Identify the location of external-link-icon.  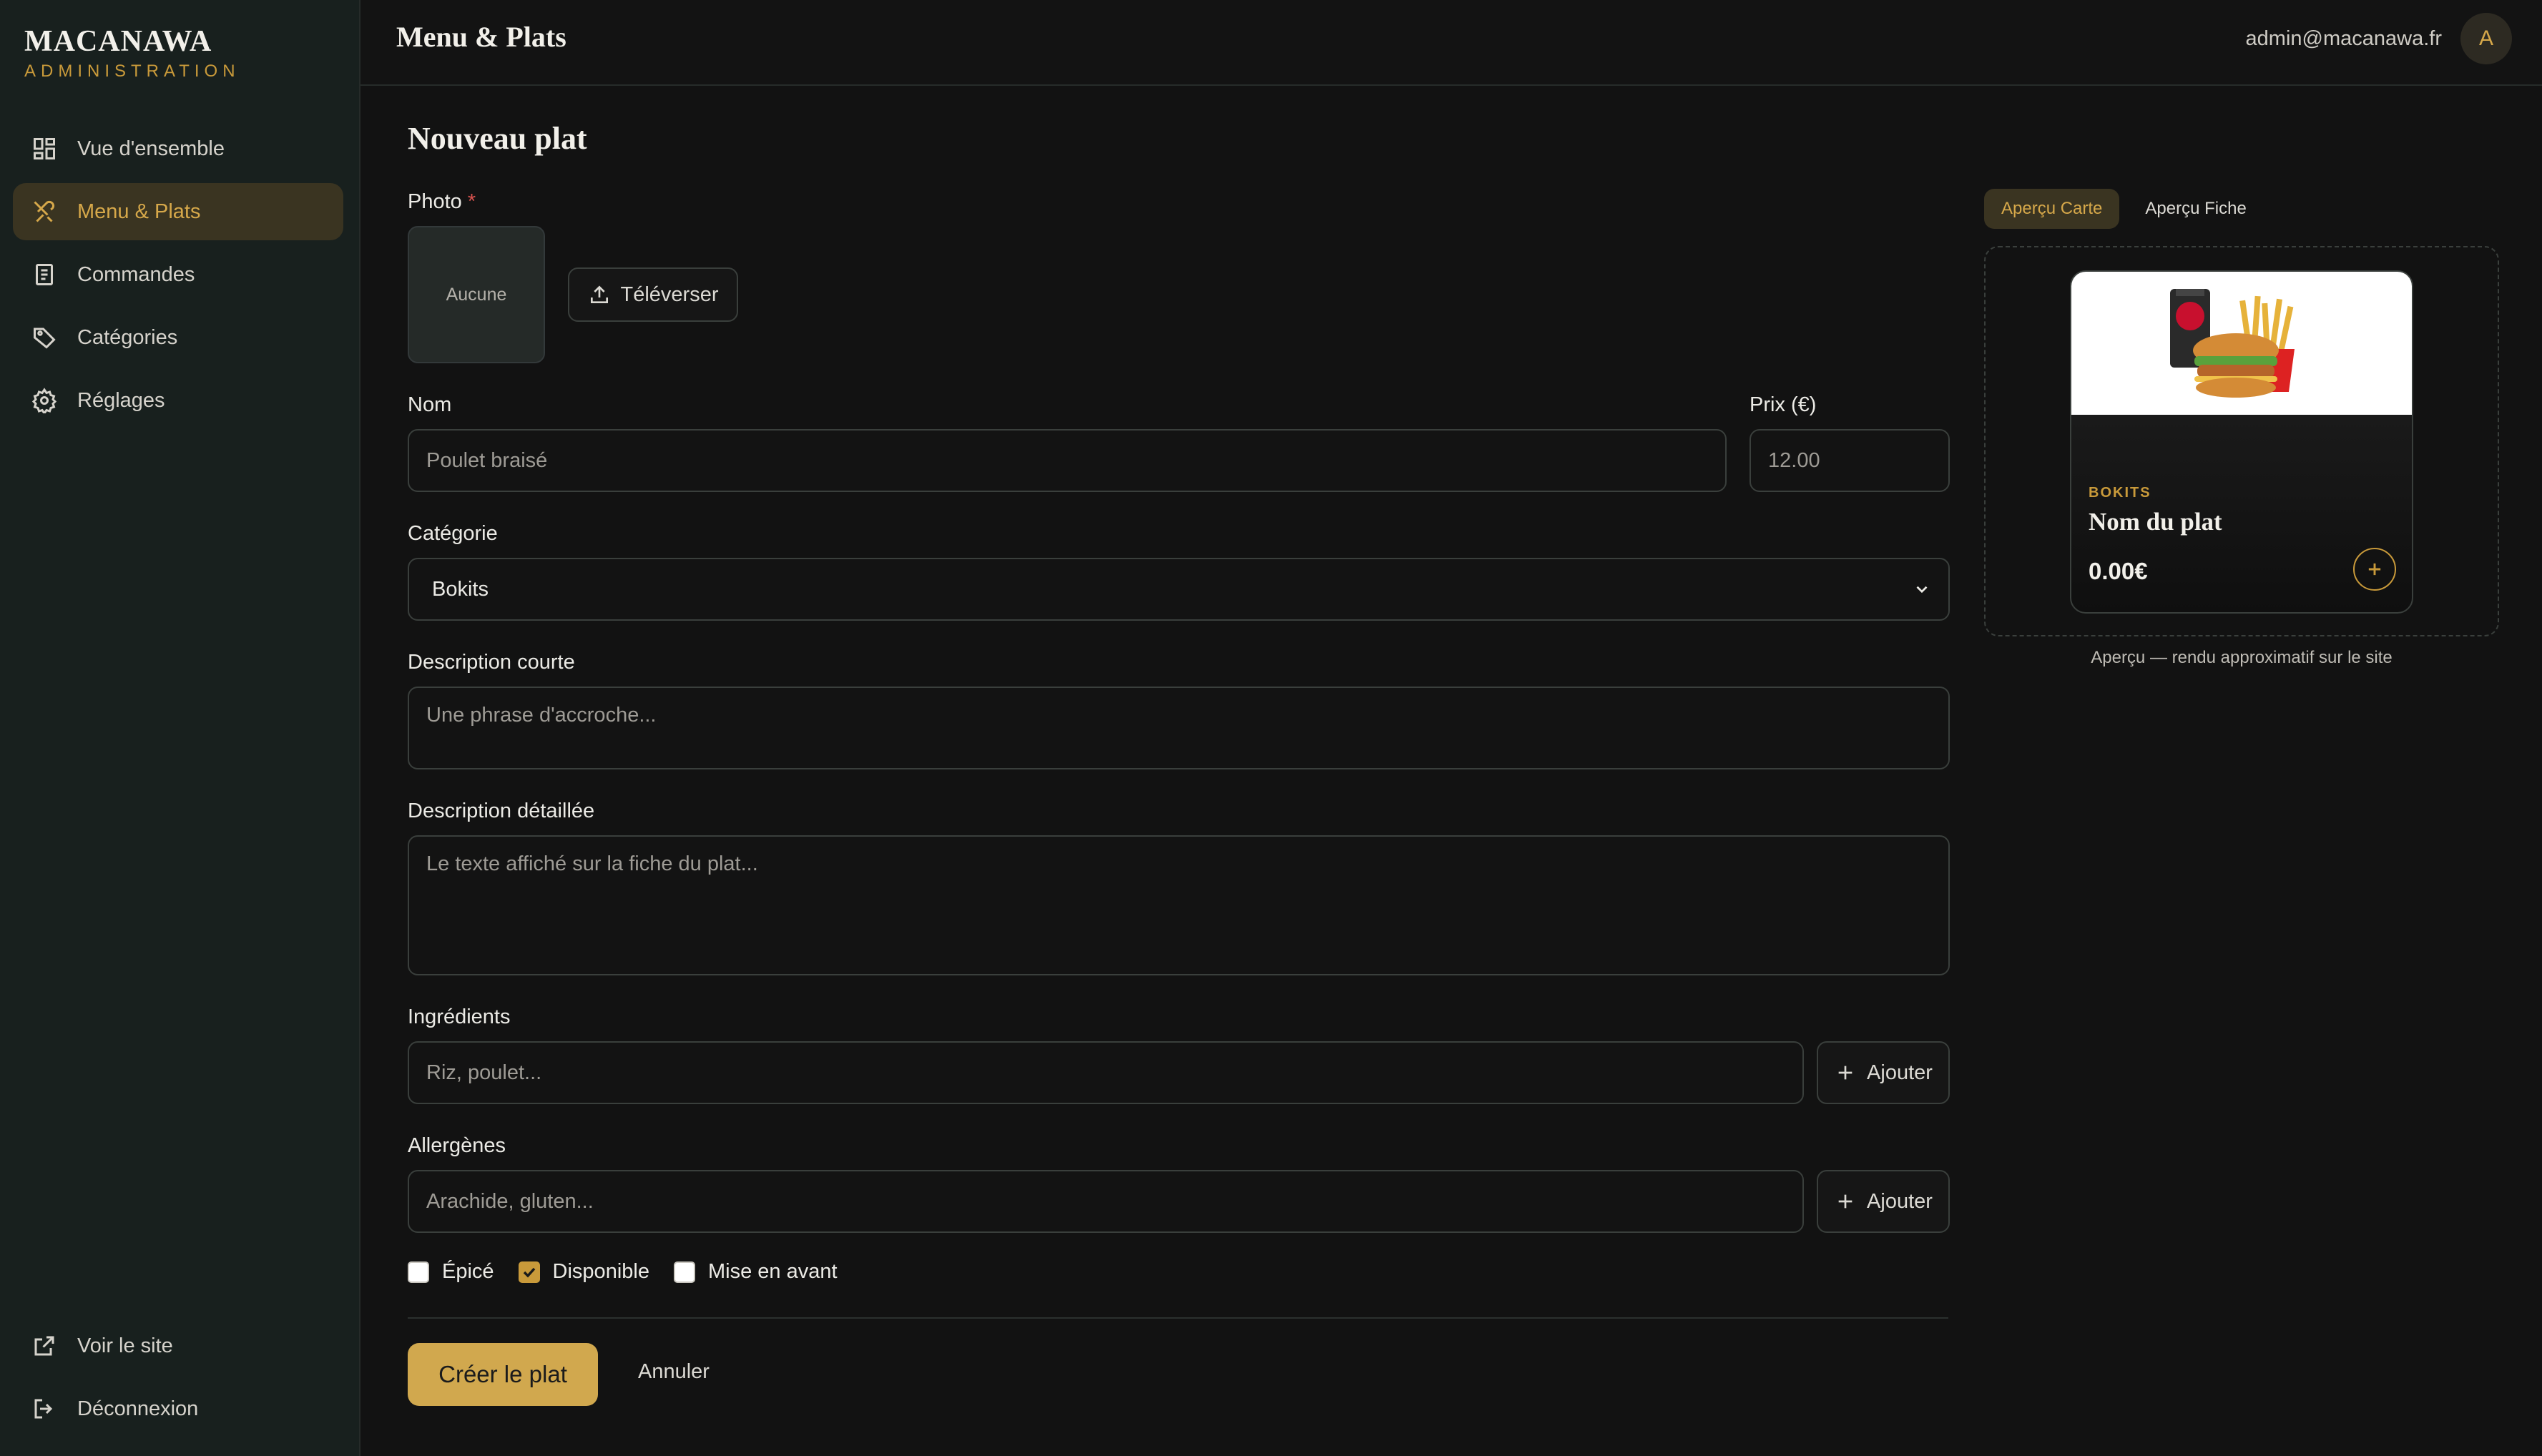
(44, 1346).